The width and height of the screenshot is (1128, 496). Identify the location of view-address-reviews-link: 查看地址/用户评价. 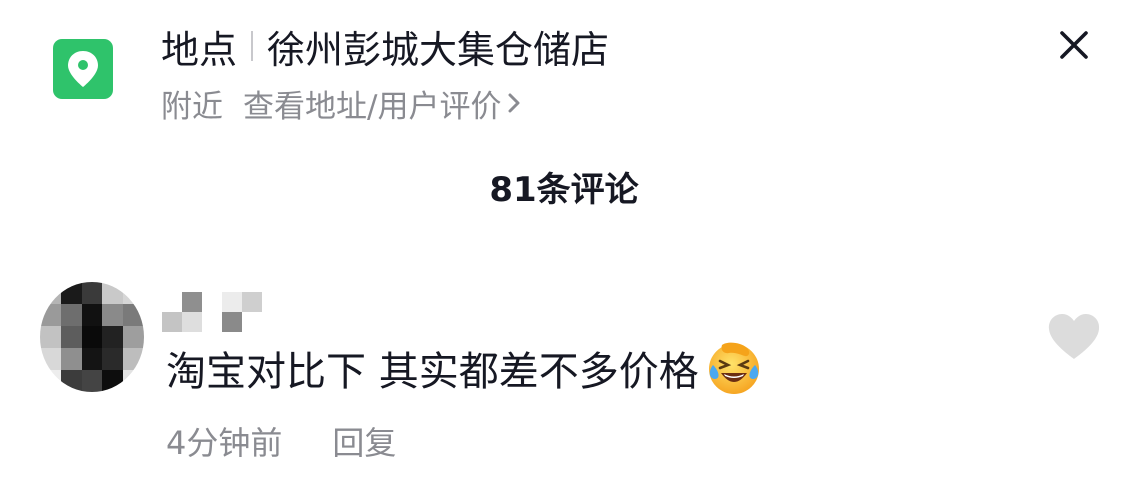
(372, 103).